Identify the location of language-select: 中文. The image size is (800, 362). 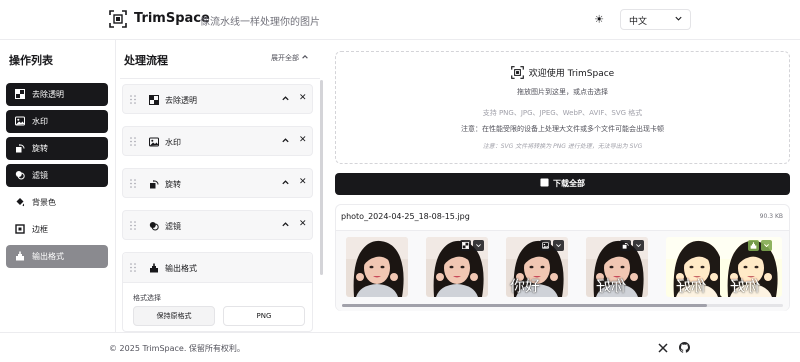
(655, 19).